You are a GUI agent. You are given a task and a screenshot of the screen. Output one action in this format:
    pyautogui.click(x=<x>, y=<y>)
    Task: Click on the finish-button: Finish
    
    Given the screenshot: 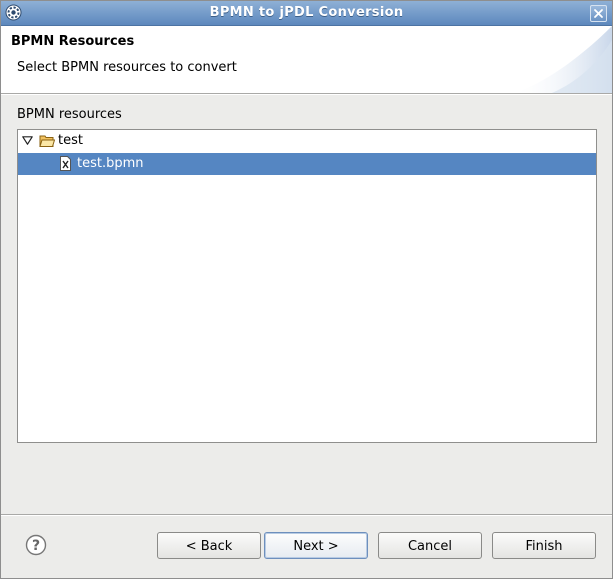 What is the action you would take?
    pyautogui.click(x=544, y=545)
    